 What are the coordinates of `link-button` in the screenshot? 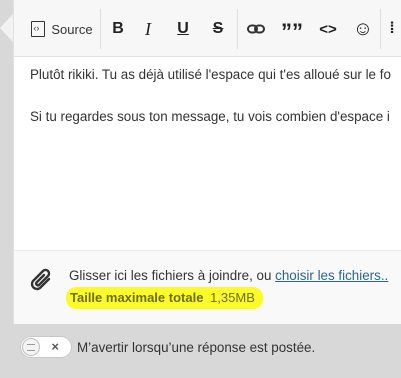 It's located at (256, 29).